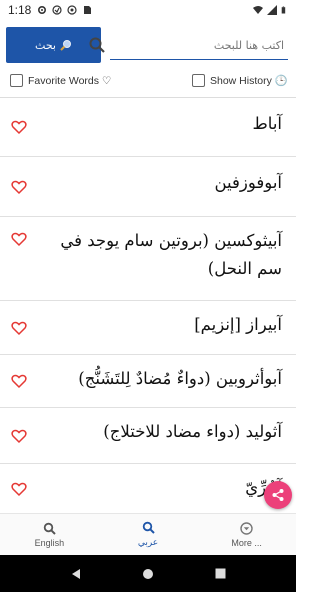 The image size is (320, 592). What do you see at coordinates (70, 80) in the screenshot?
I see `favorite-words-label: Favorite Words ♡` at bounding box center [70, 80].